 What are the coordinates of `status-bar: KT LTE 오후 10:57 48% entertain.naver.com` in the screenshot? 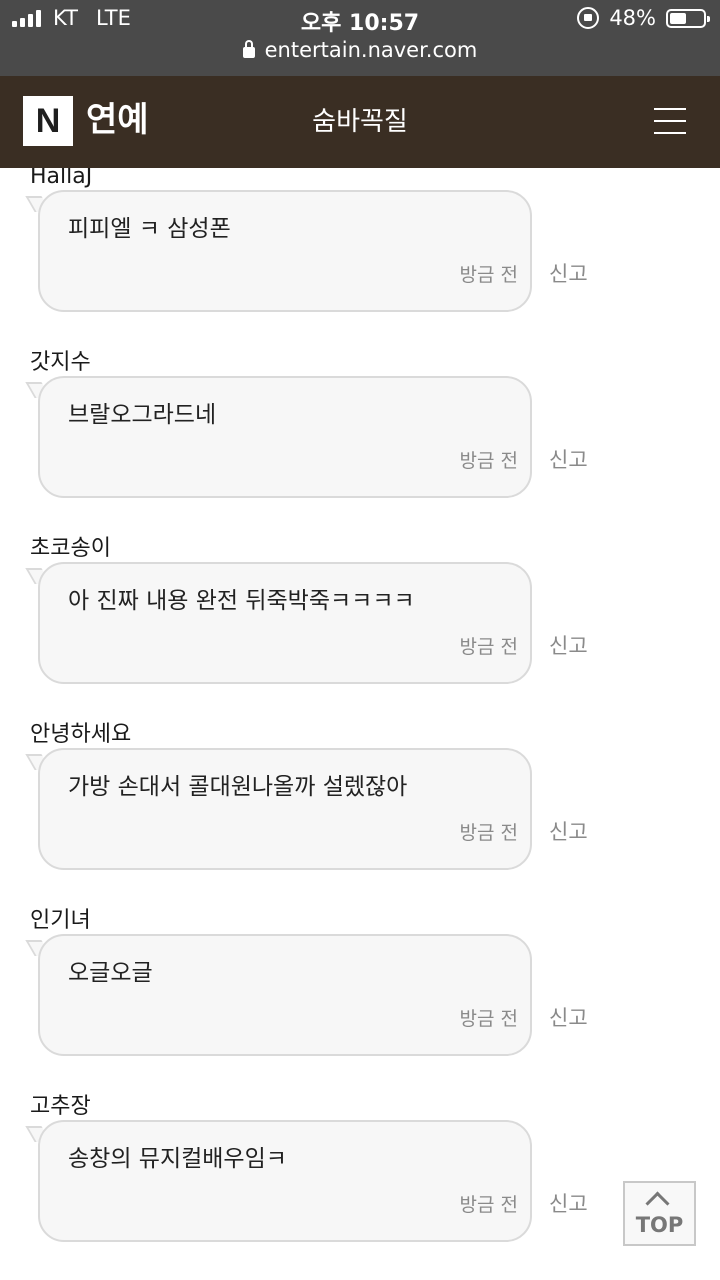 It's located at (360, 38).